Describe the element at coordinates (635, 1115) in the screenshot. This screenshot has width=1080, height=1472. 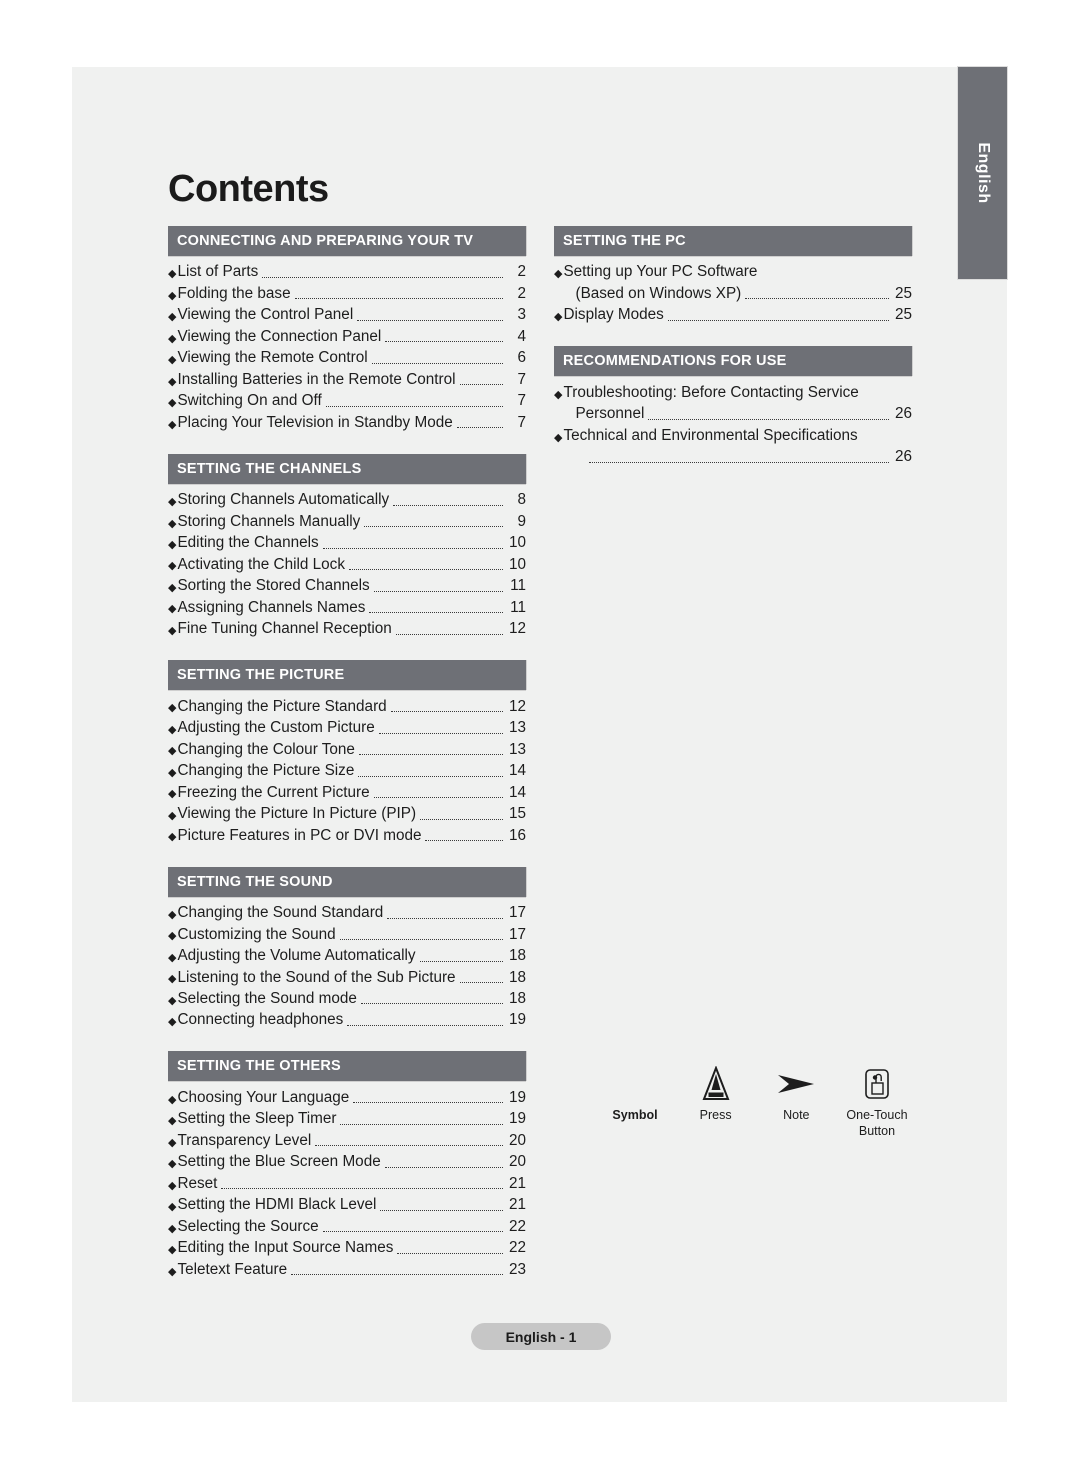
I see `legend-item-label: Symbol` at that location.